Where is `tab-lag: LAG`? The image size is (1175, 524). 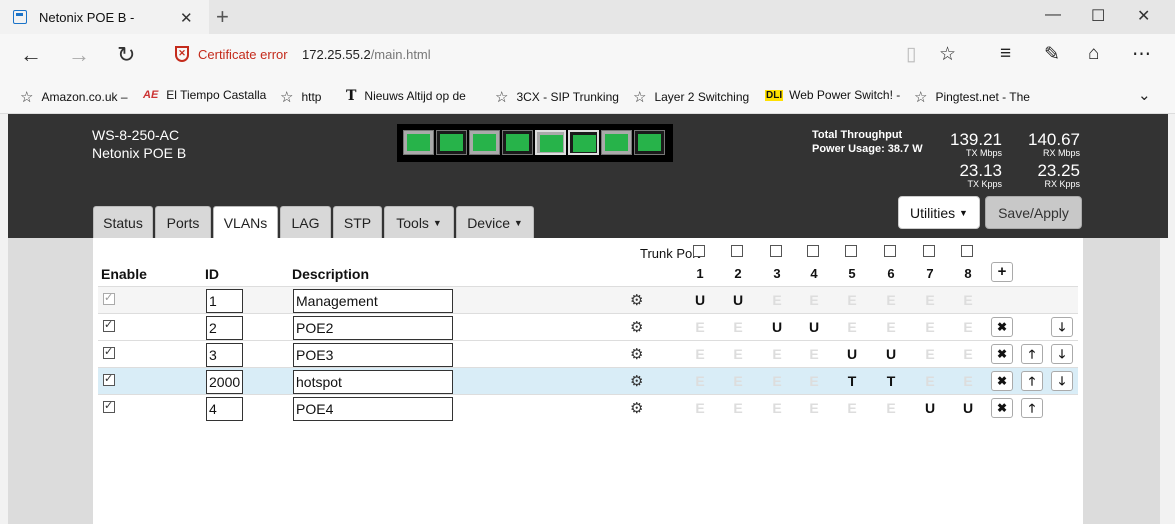
tab-lag: LAG is located at coordinates (305, 222).